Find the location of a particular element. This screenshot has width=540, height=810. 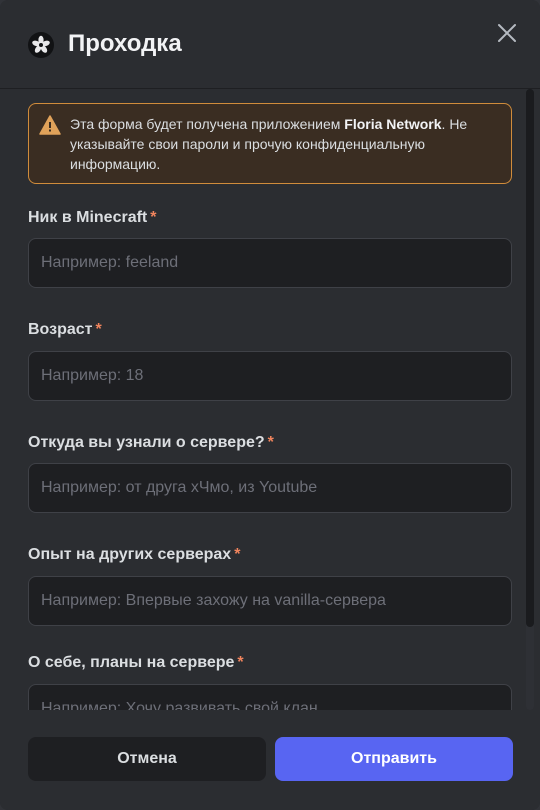

submit-button: Отправить is located at coordinates (394, 759).